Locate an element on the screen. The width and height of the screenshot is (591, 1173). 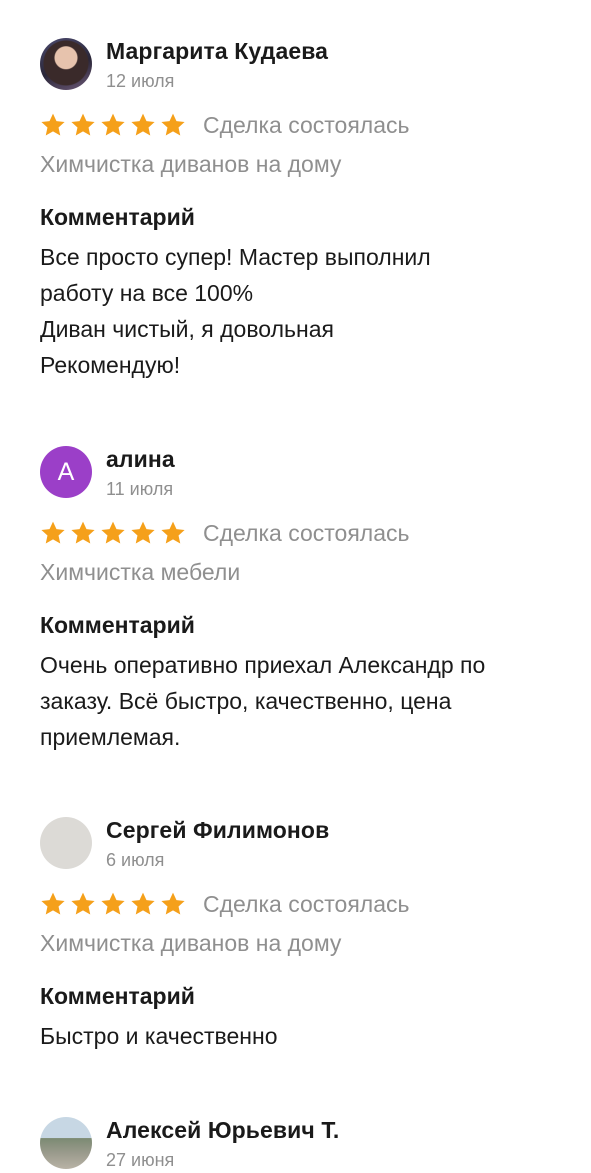
author-name: Маргарита Кудаева is located at coordinates (217, 51).